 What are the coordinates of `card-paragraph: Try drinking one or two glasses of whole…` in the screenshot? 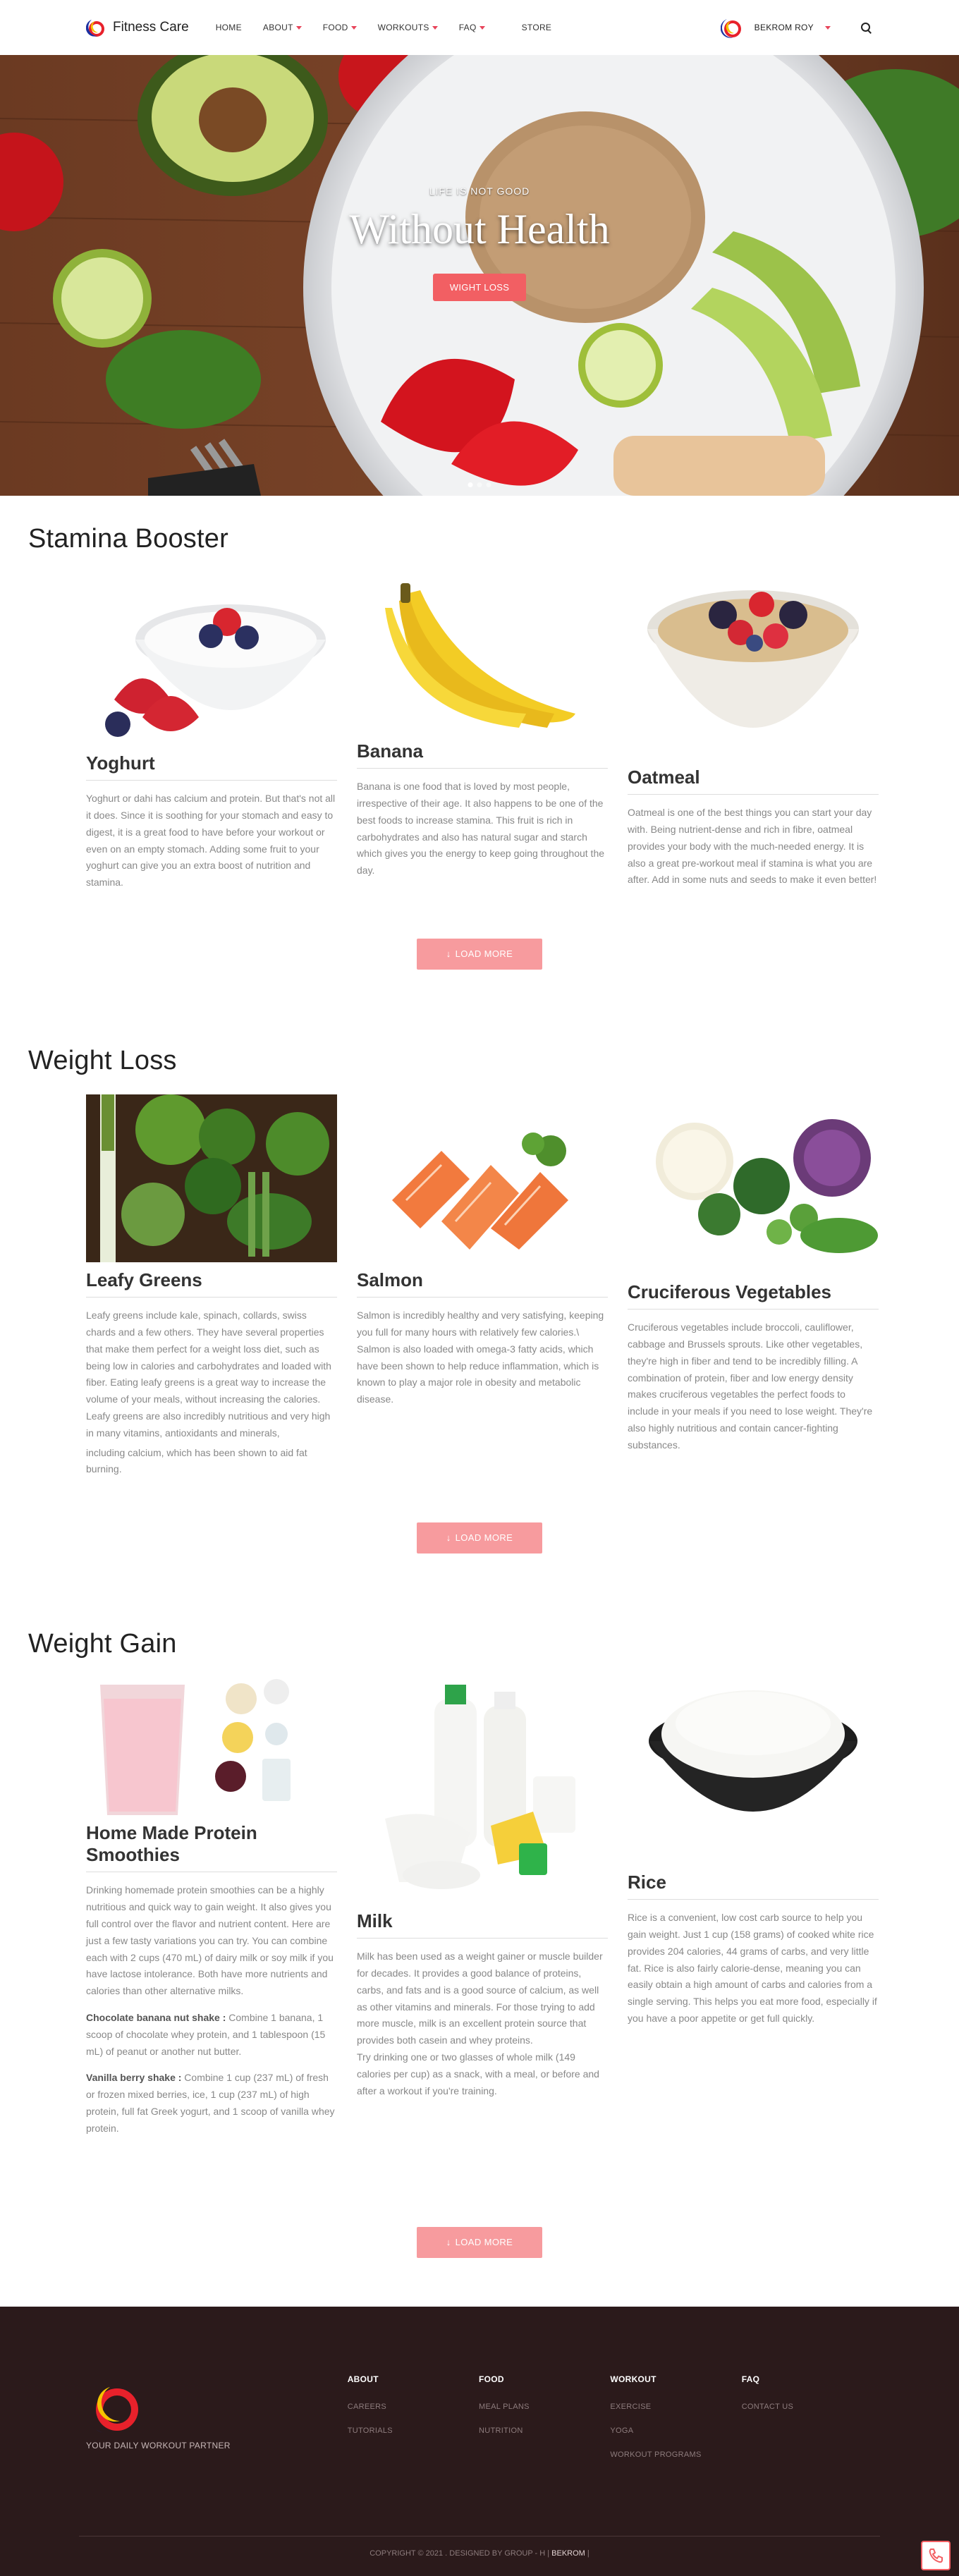 It's located at (478, 2073).